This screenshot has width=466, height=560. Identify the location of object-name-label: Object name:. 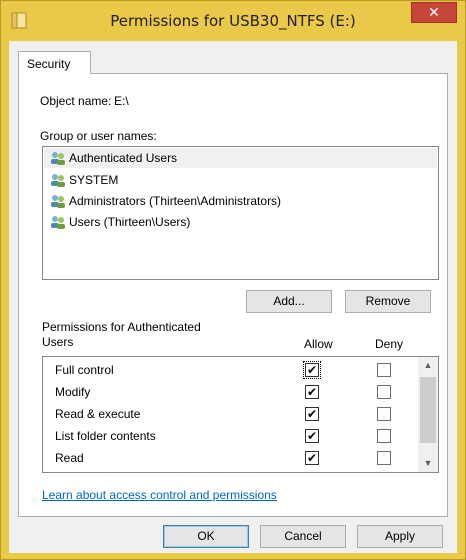
(76, 101).